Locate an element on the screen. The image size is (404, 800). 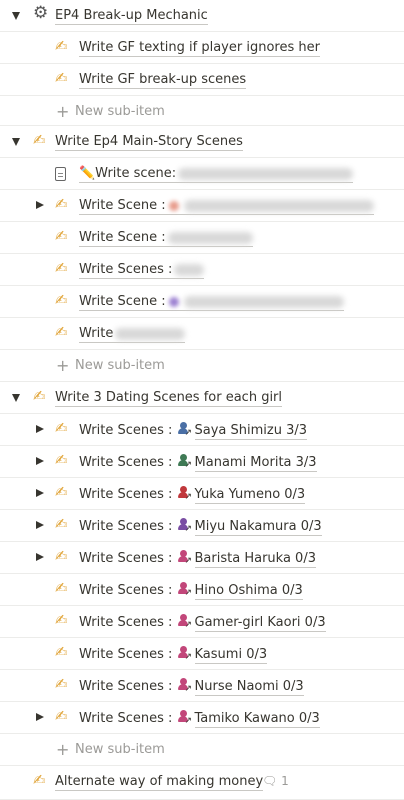
task-row: ✍ Write Scenes : ↗ Nurse Naomi 0/3 is located at coordinates (202, 686).